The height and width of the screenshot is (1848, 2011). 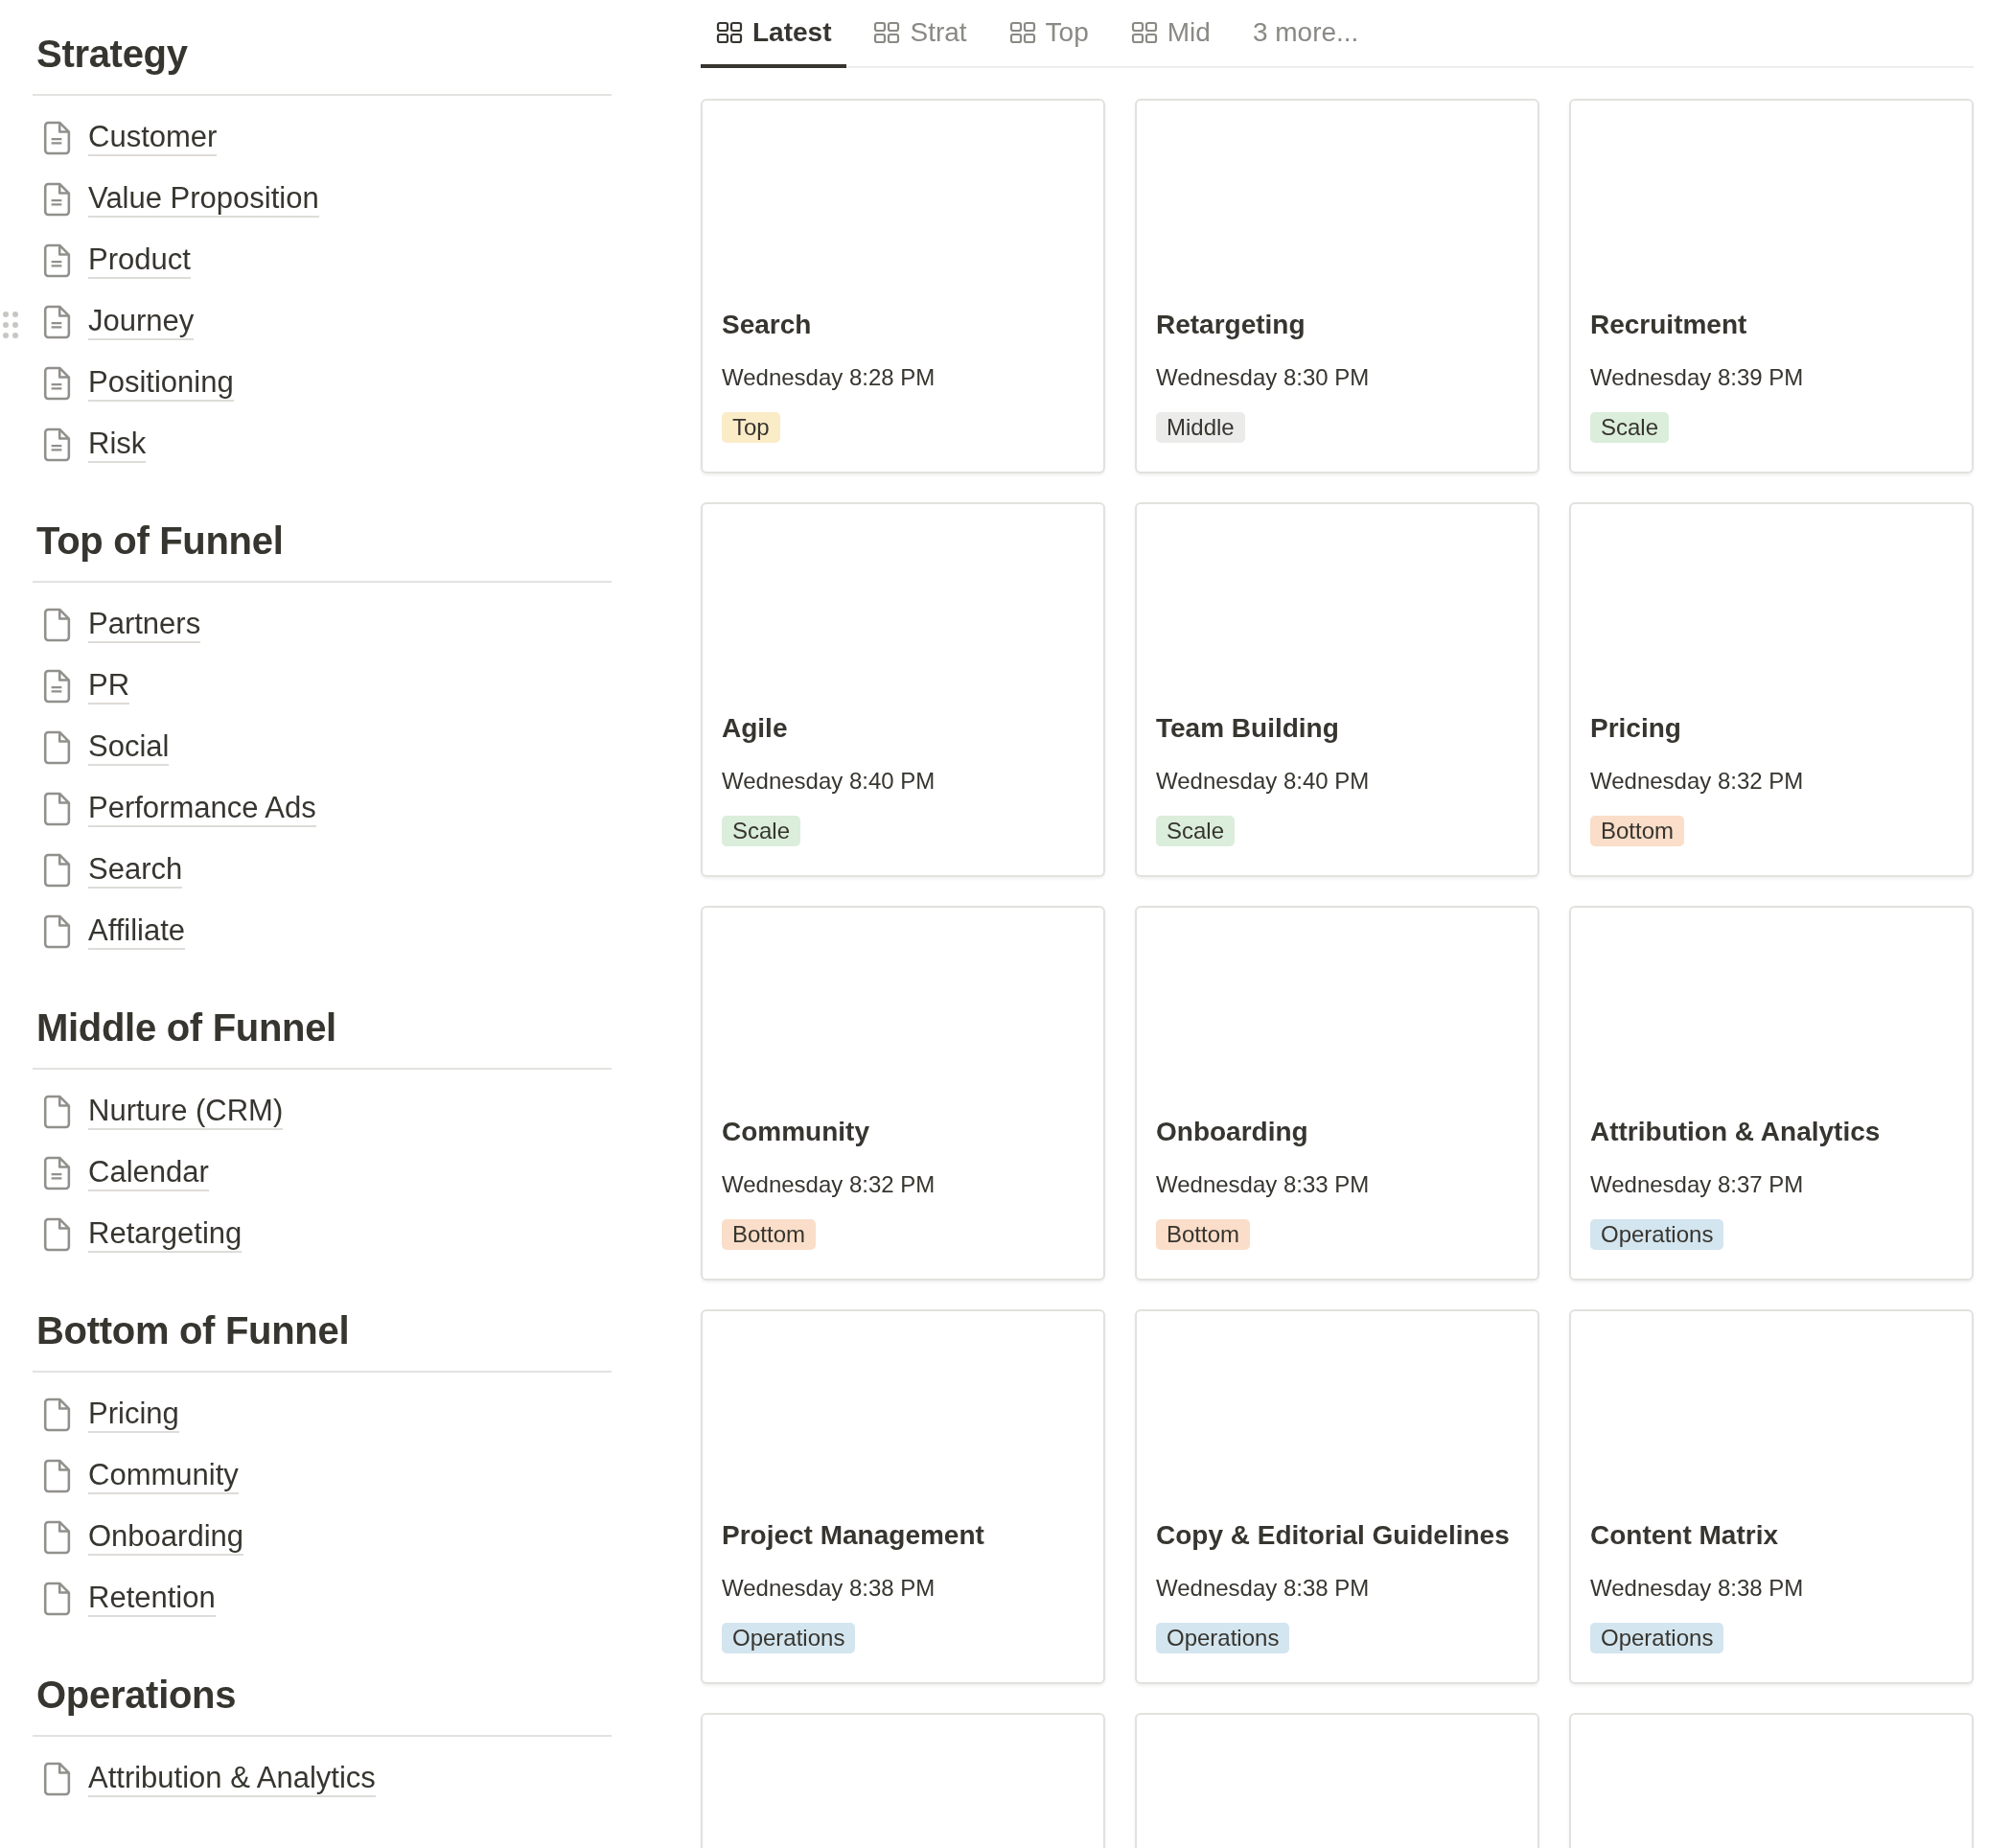 What do you see at coordinates (1771, 1497) in the screenshot?
I see `gallery-card: Content Matrix Wednesday 8:38 PM Operations` at bounding box center [1771, 1497].